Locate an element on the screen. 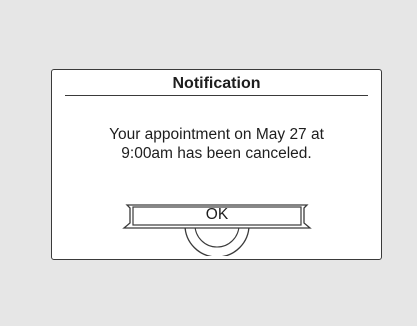  title-divider is located at coordinates (216, 95).